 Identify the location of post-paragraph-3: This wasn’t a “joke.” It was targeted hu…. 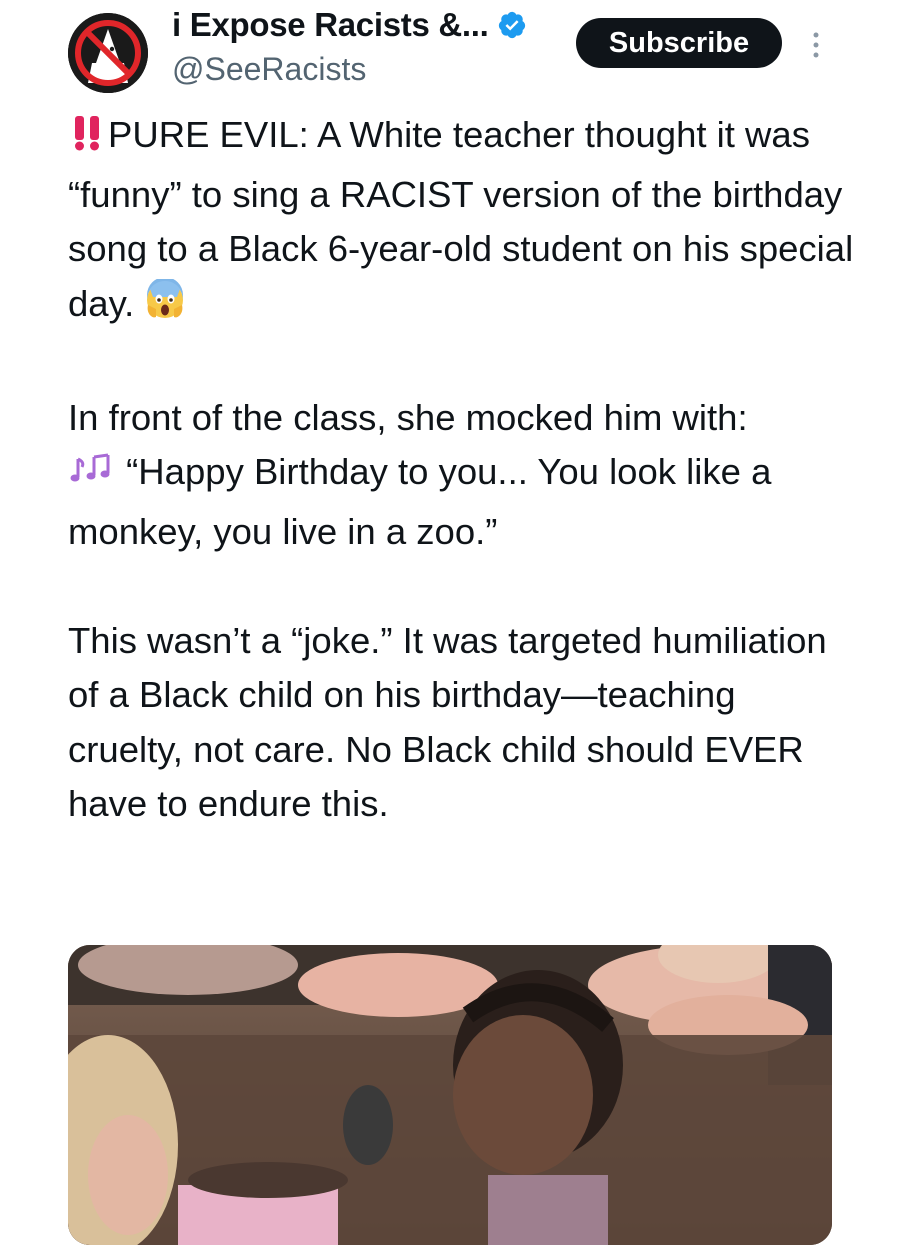
(447, 722).